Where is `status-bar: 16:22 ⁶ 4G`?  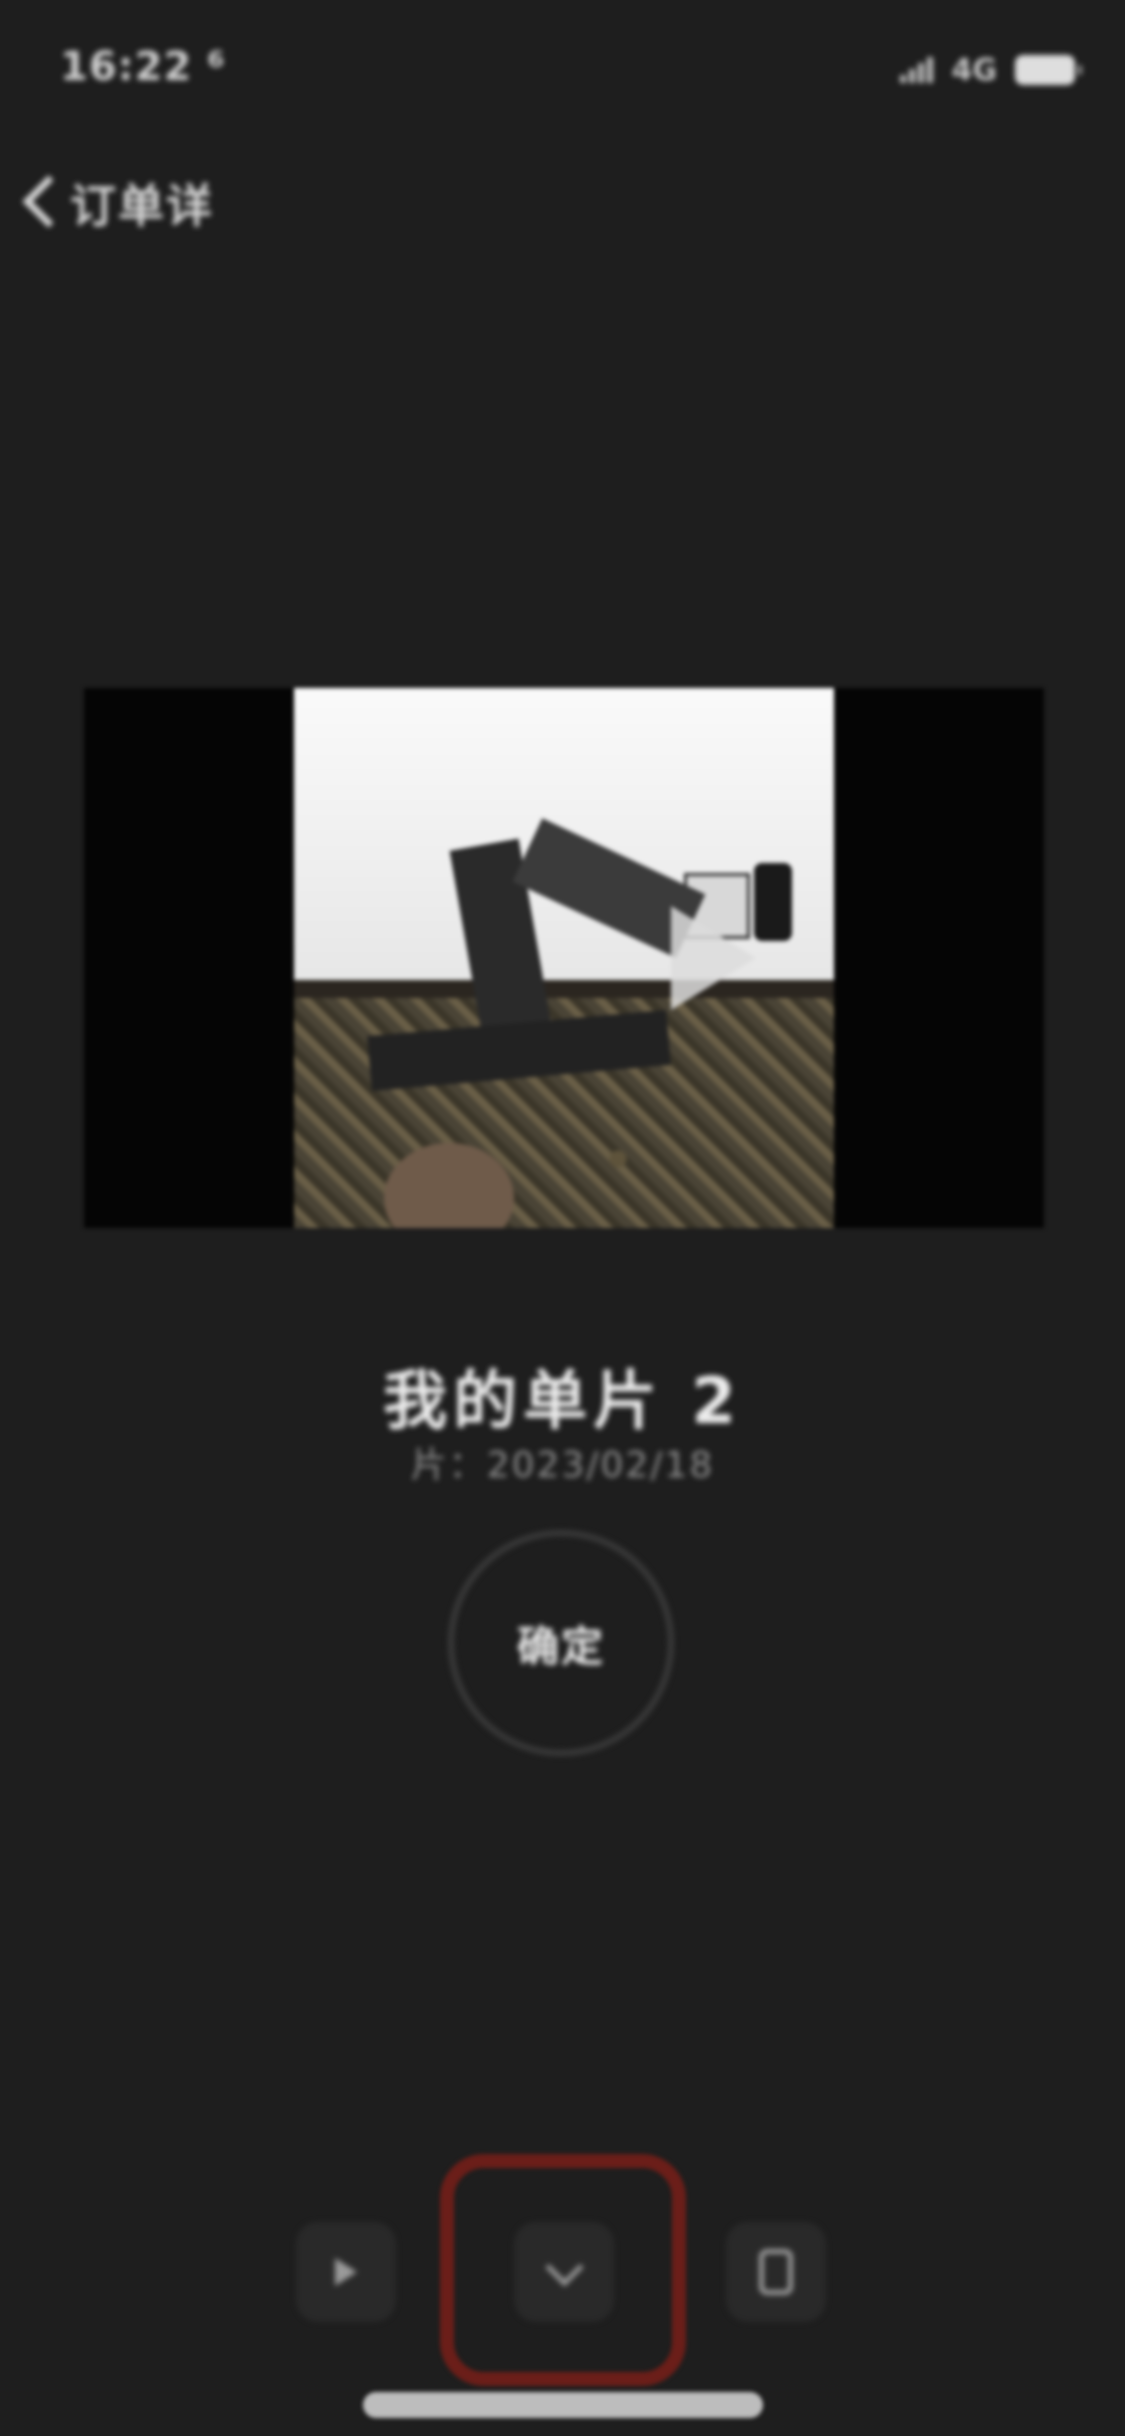 status-bar: 16:22 ⁶ 4G is located at coordinates (562, 70).